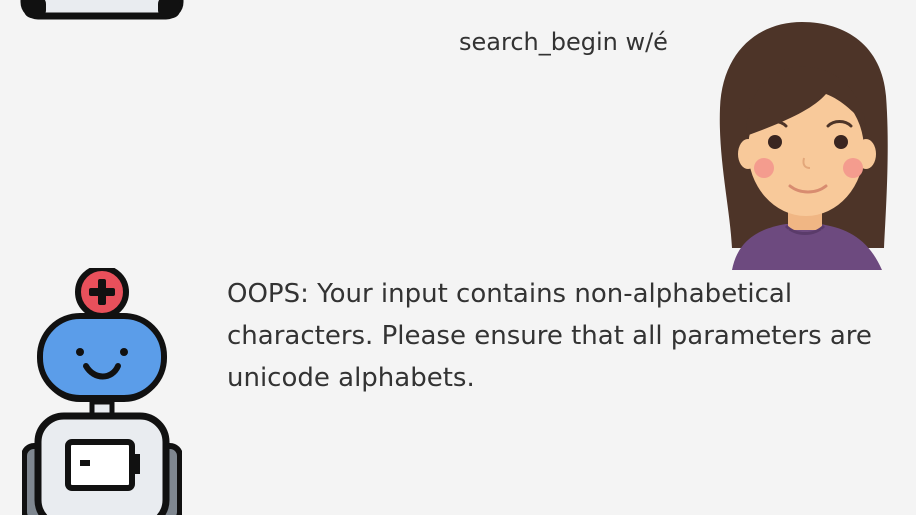  What do you see at coordinates (563, 42) in the screenshot?
I see `user-message: search_begin w/é` at bounding box center [563, 42].